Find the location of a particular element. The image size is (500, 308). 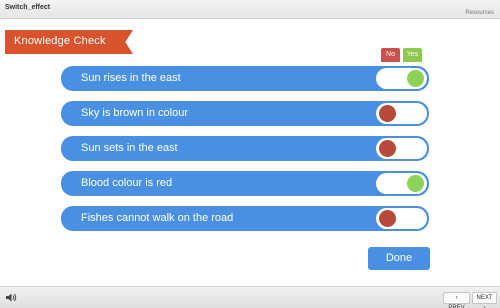

statement-label: Sun sets in the east is located at coordinates (129, 148).